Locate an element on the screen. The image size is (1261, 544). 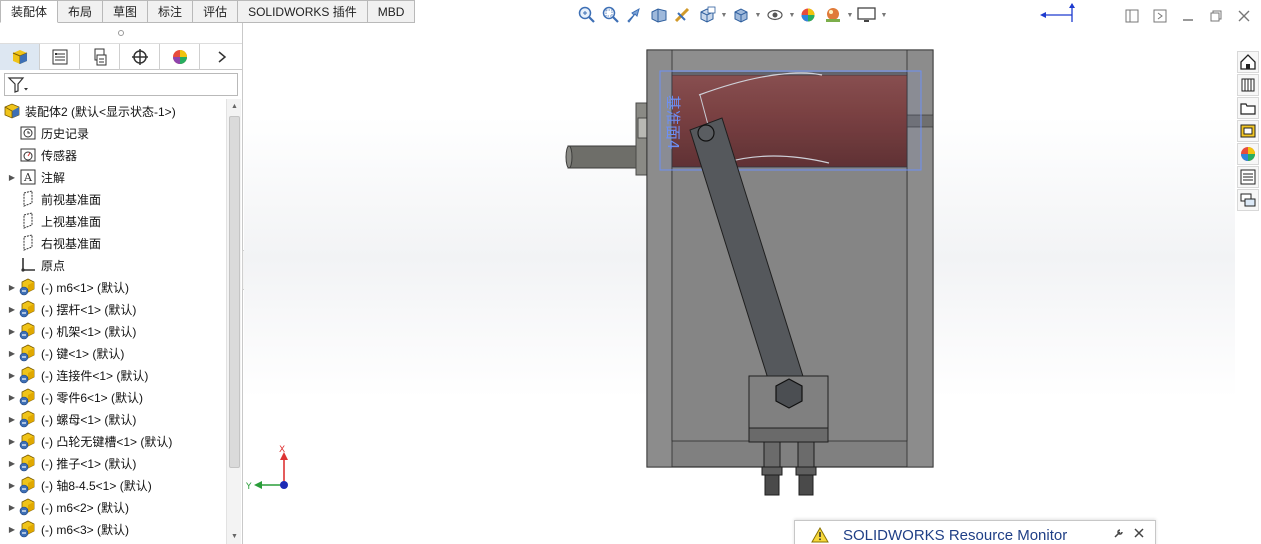
task-pane-tabs is located at coordinates (1249, 131).